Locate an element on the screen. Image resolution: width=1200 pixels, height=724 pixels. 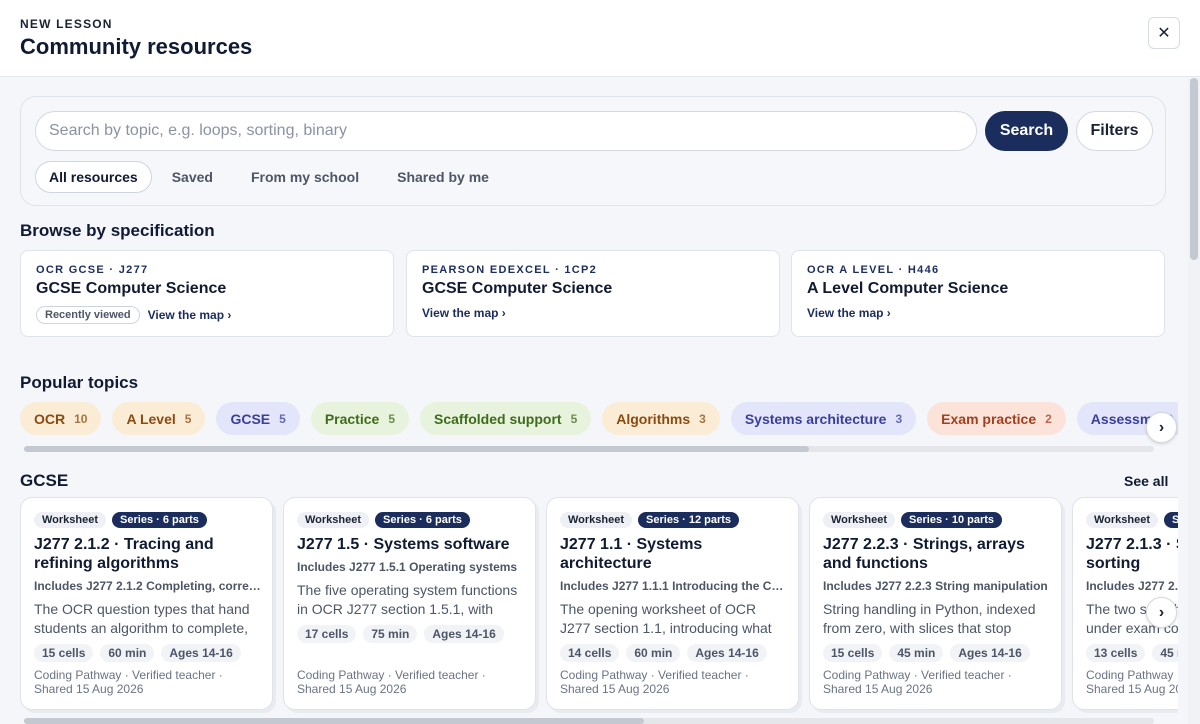
card-includes: Includes J277 1.1.1 Introducing the CPU is located at coordinates (674, 586).